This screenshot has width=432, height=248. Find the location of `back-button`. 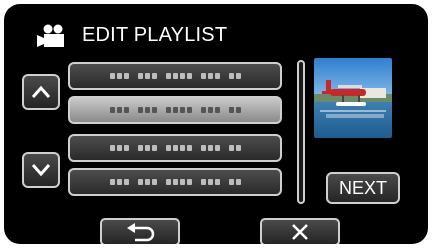

back-button is located at coordinates (140, 231).